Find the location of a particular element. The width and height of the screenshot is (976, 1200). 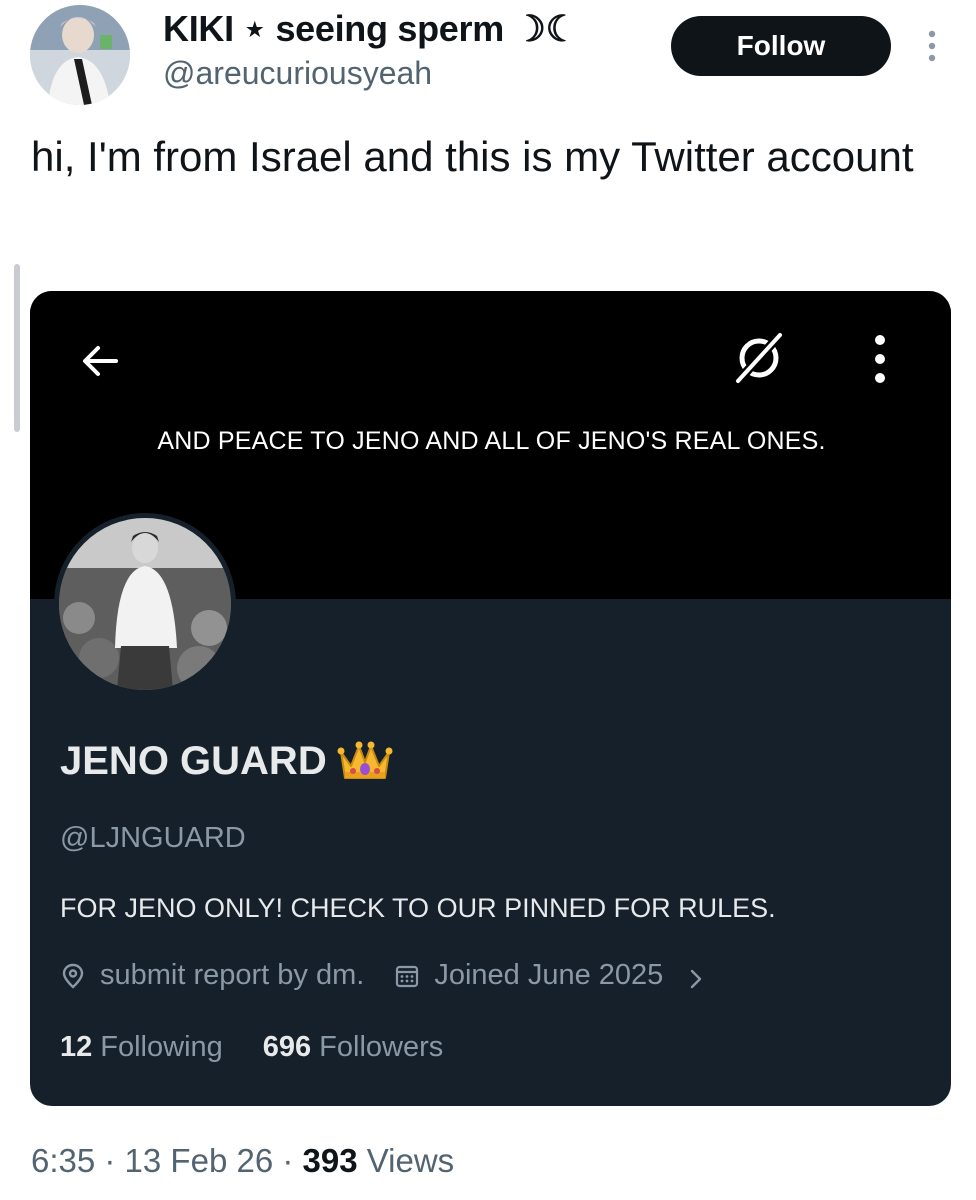

author-avatar is located at coordinates (80, 55).